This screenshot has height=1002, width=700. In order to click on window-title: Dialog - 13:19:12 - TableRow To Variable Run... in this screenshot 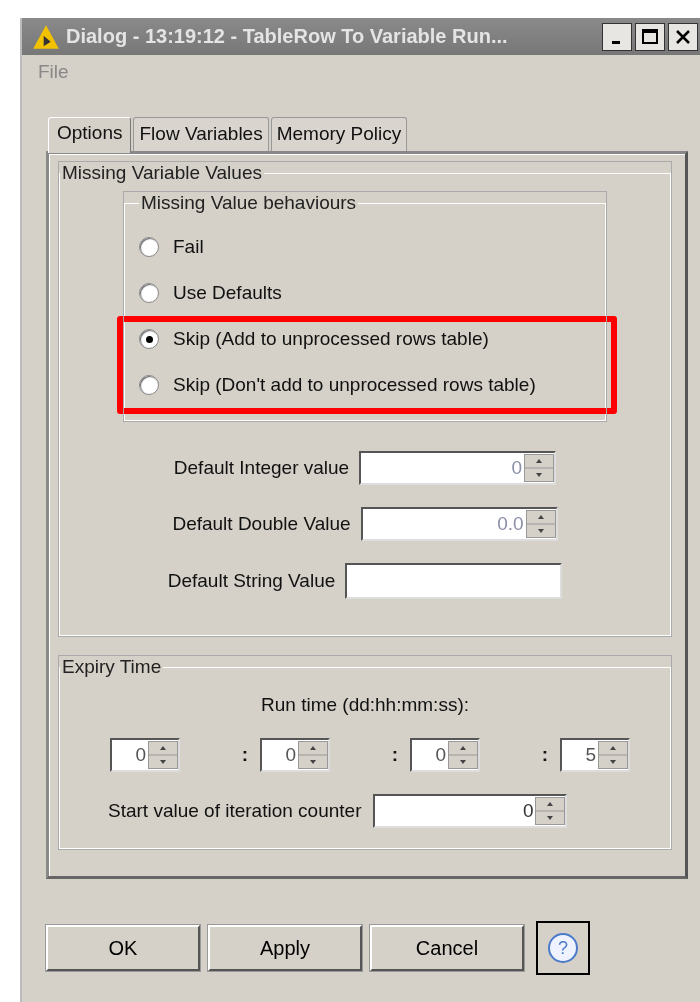, I will do `click(287, 36)`.